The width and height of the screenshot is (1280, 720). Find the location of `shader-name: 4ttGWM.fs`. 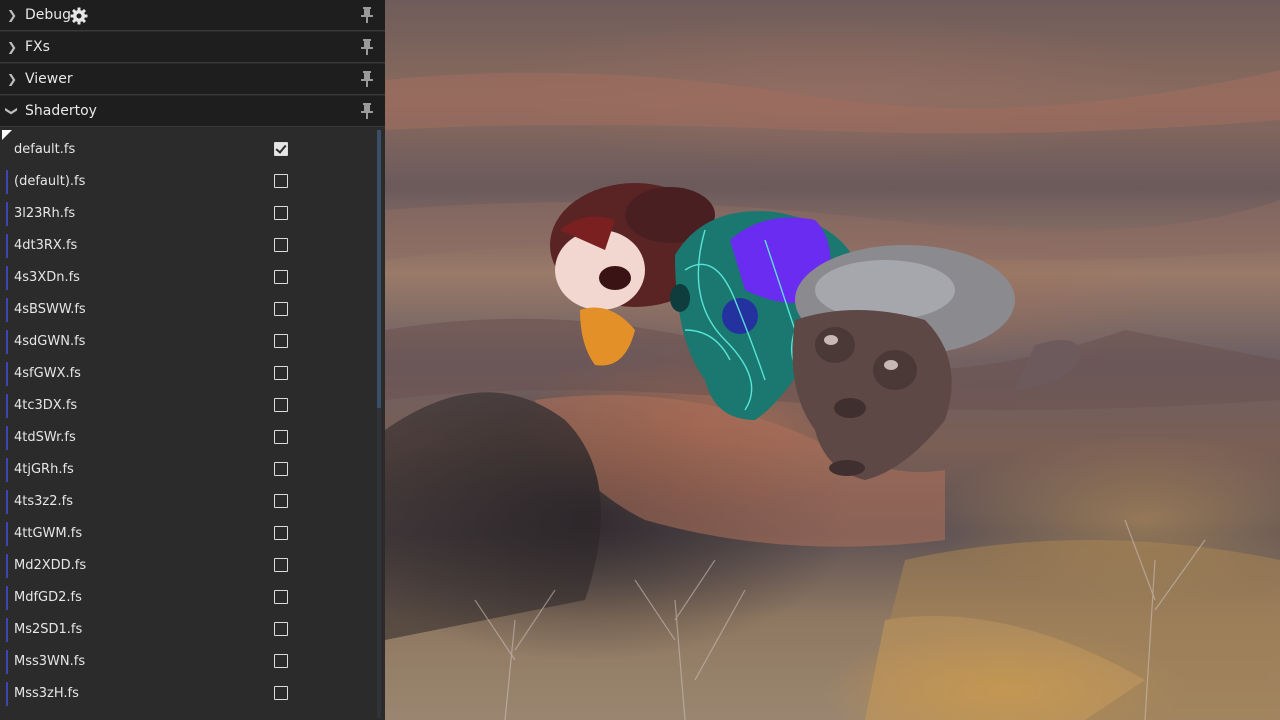

shader-name: 4ttGWM.fs is located at coordinates (48, 533).